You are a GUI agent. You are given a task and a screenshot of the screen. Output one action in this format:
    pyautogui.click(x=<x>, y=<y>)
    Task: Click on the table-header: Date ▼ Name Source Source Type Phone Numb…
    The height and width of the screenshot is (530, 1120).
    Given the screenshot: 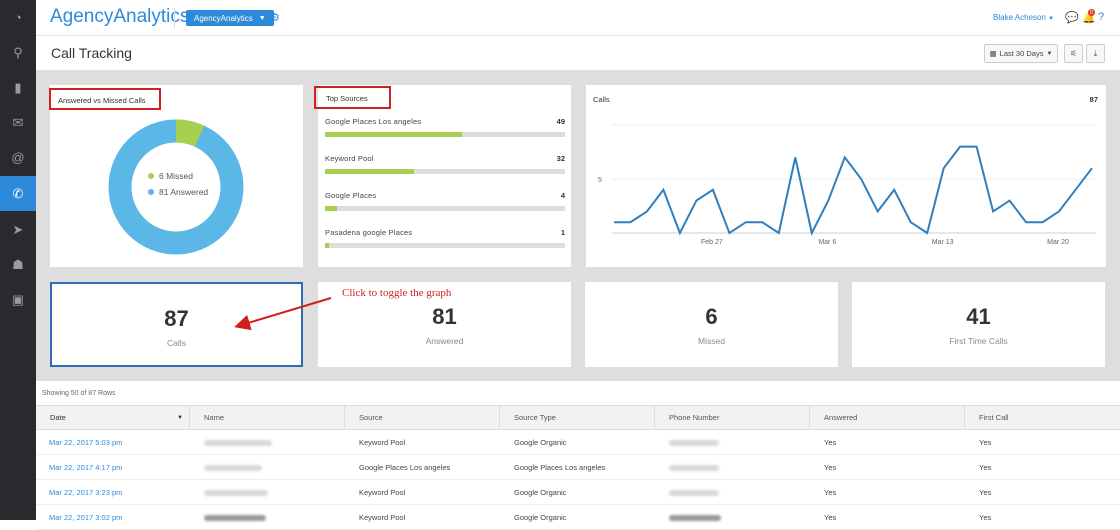 What is the action you would take?
    pyautogui.click(x=578, y=417)
    